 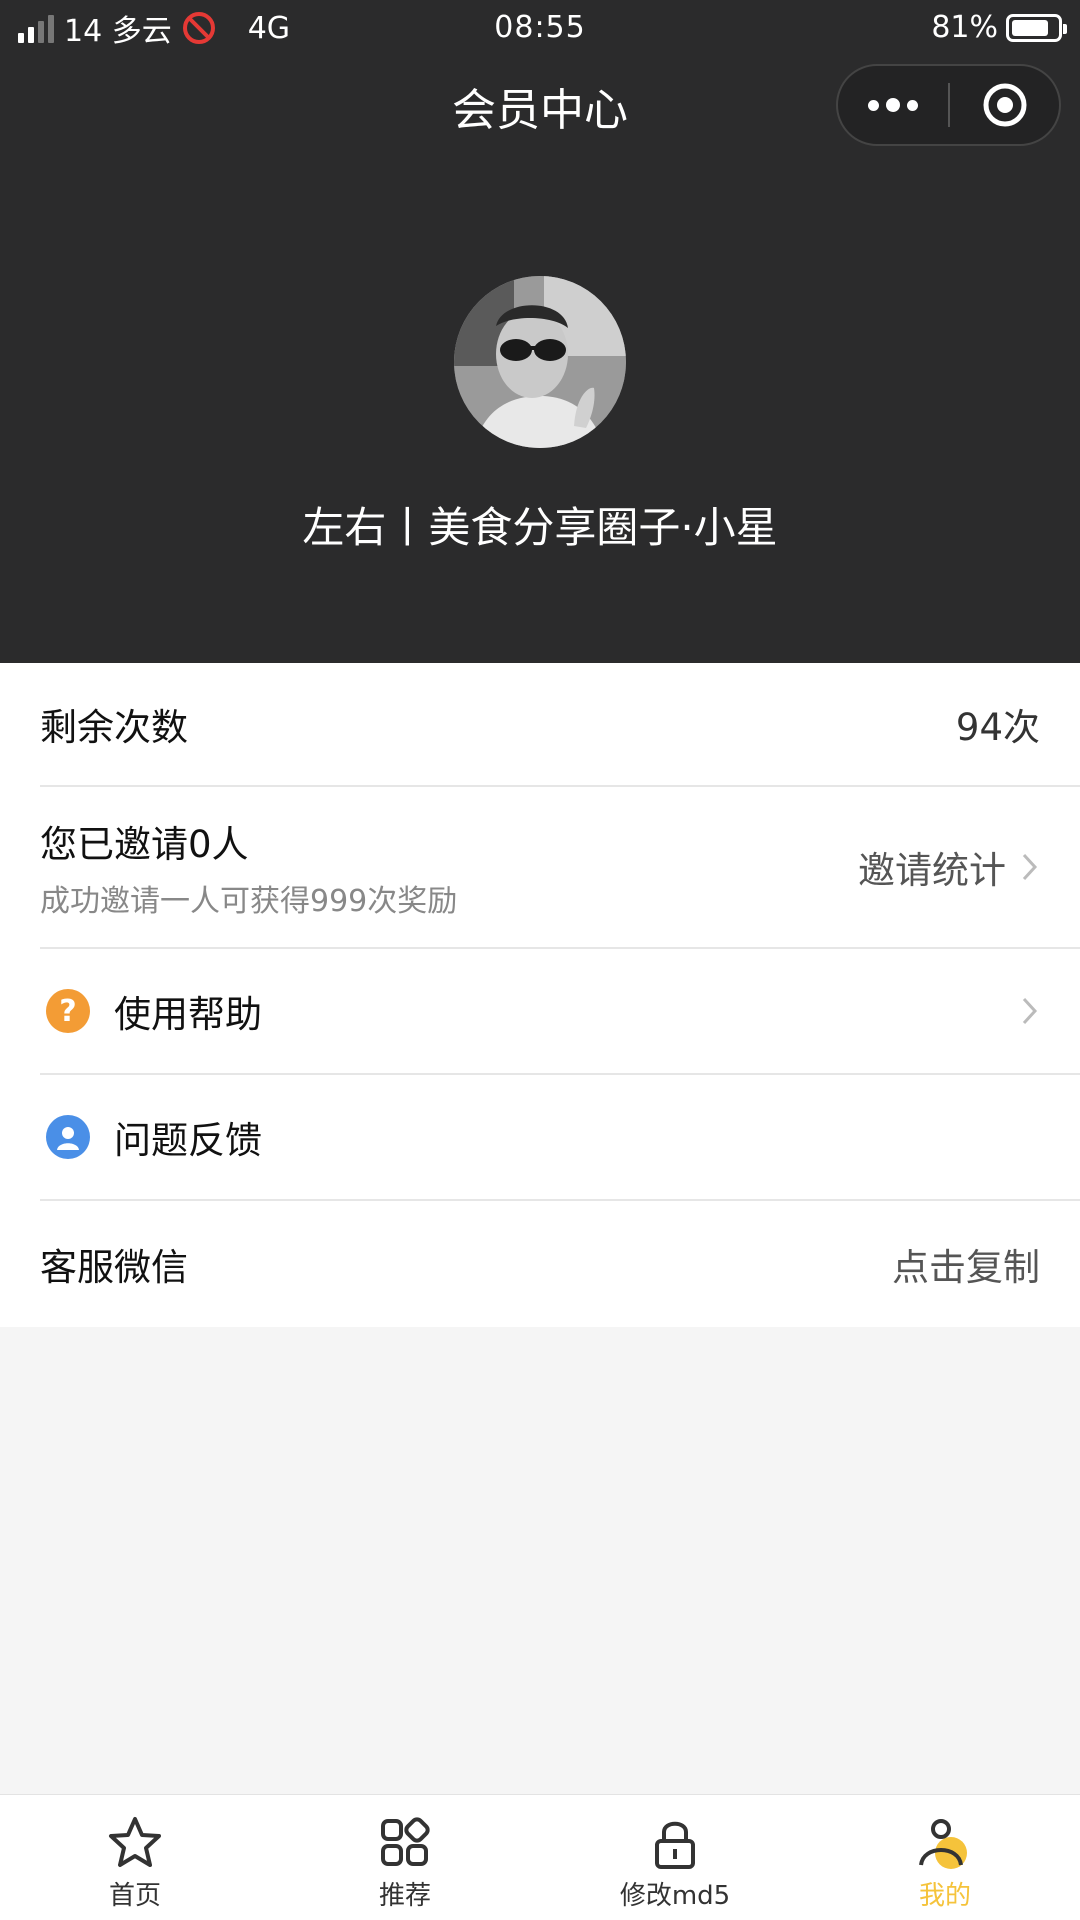 I want to click on remaining-label: 剩余次数, so click(x=114, y=727).